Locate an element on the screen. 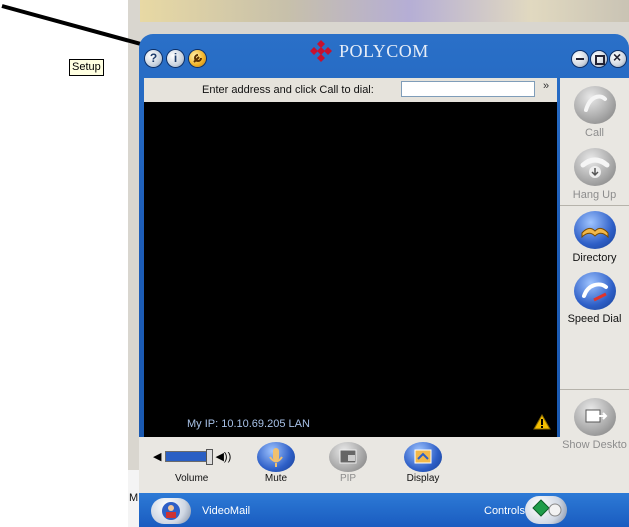 The width and height of the screenshot is (629, 527). controls-toggle-button is located at coordinates (546, 510).